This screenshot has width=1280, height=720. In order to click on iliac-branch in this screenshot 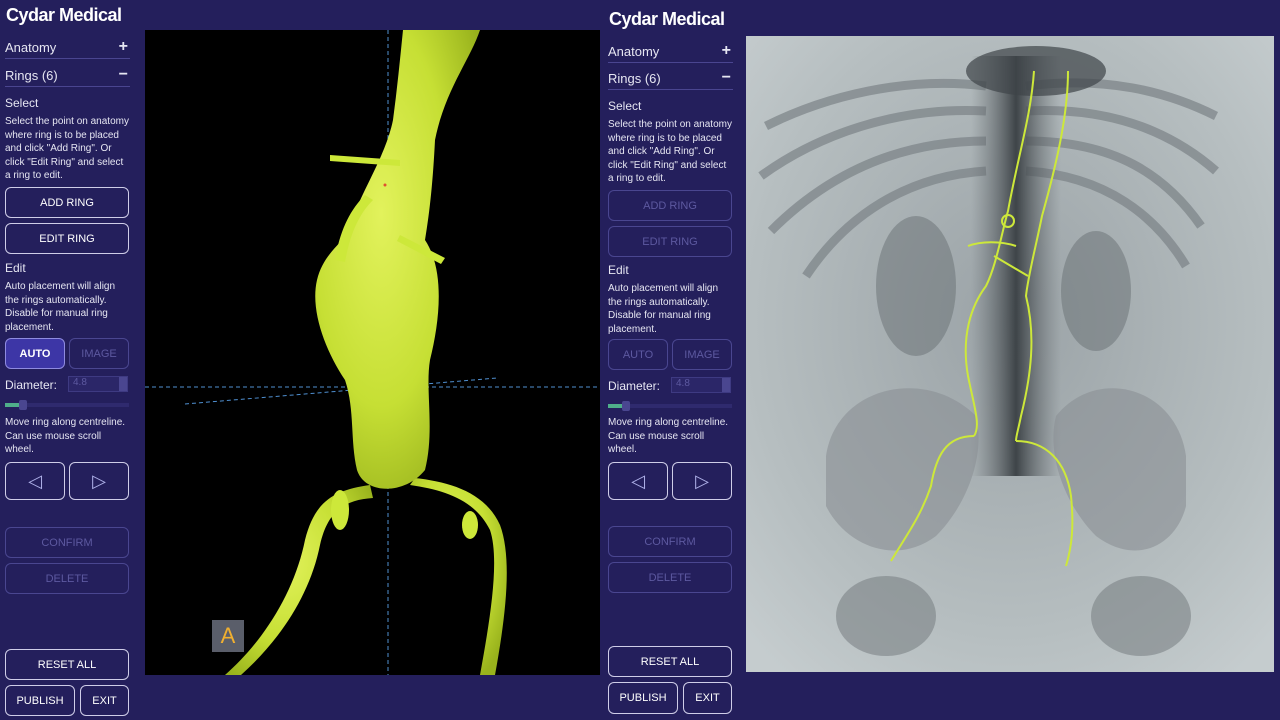, I will do `click(340, 510)`.